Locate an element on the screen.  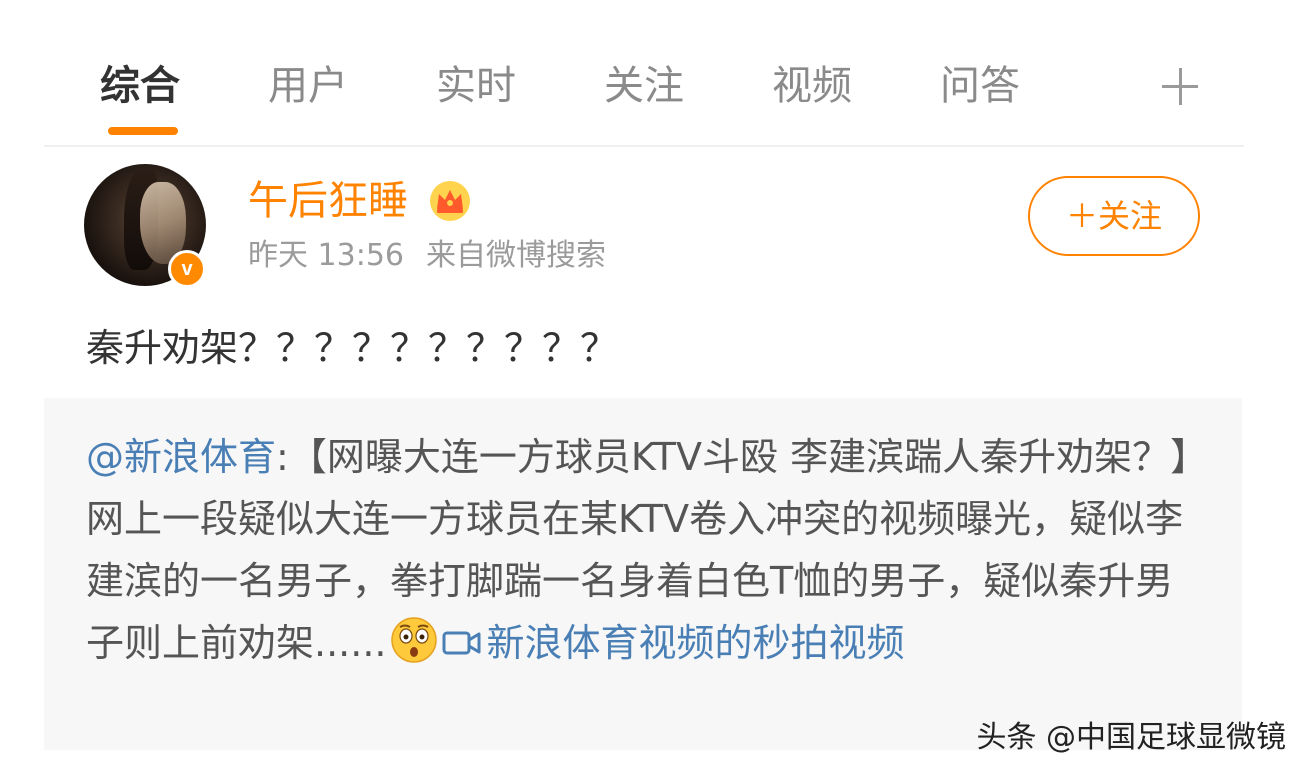
post-text: 秦升劝架？？？？？？？？？？ is located at coordinates (352, 348).